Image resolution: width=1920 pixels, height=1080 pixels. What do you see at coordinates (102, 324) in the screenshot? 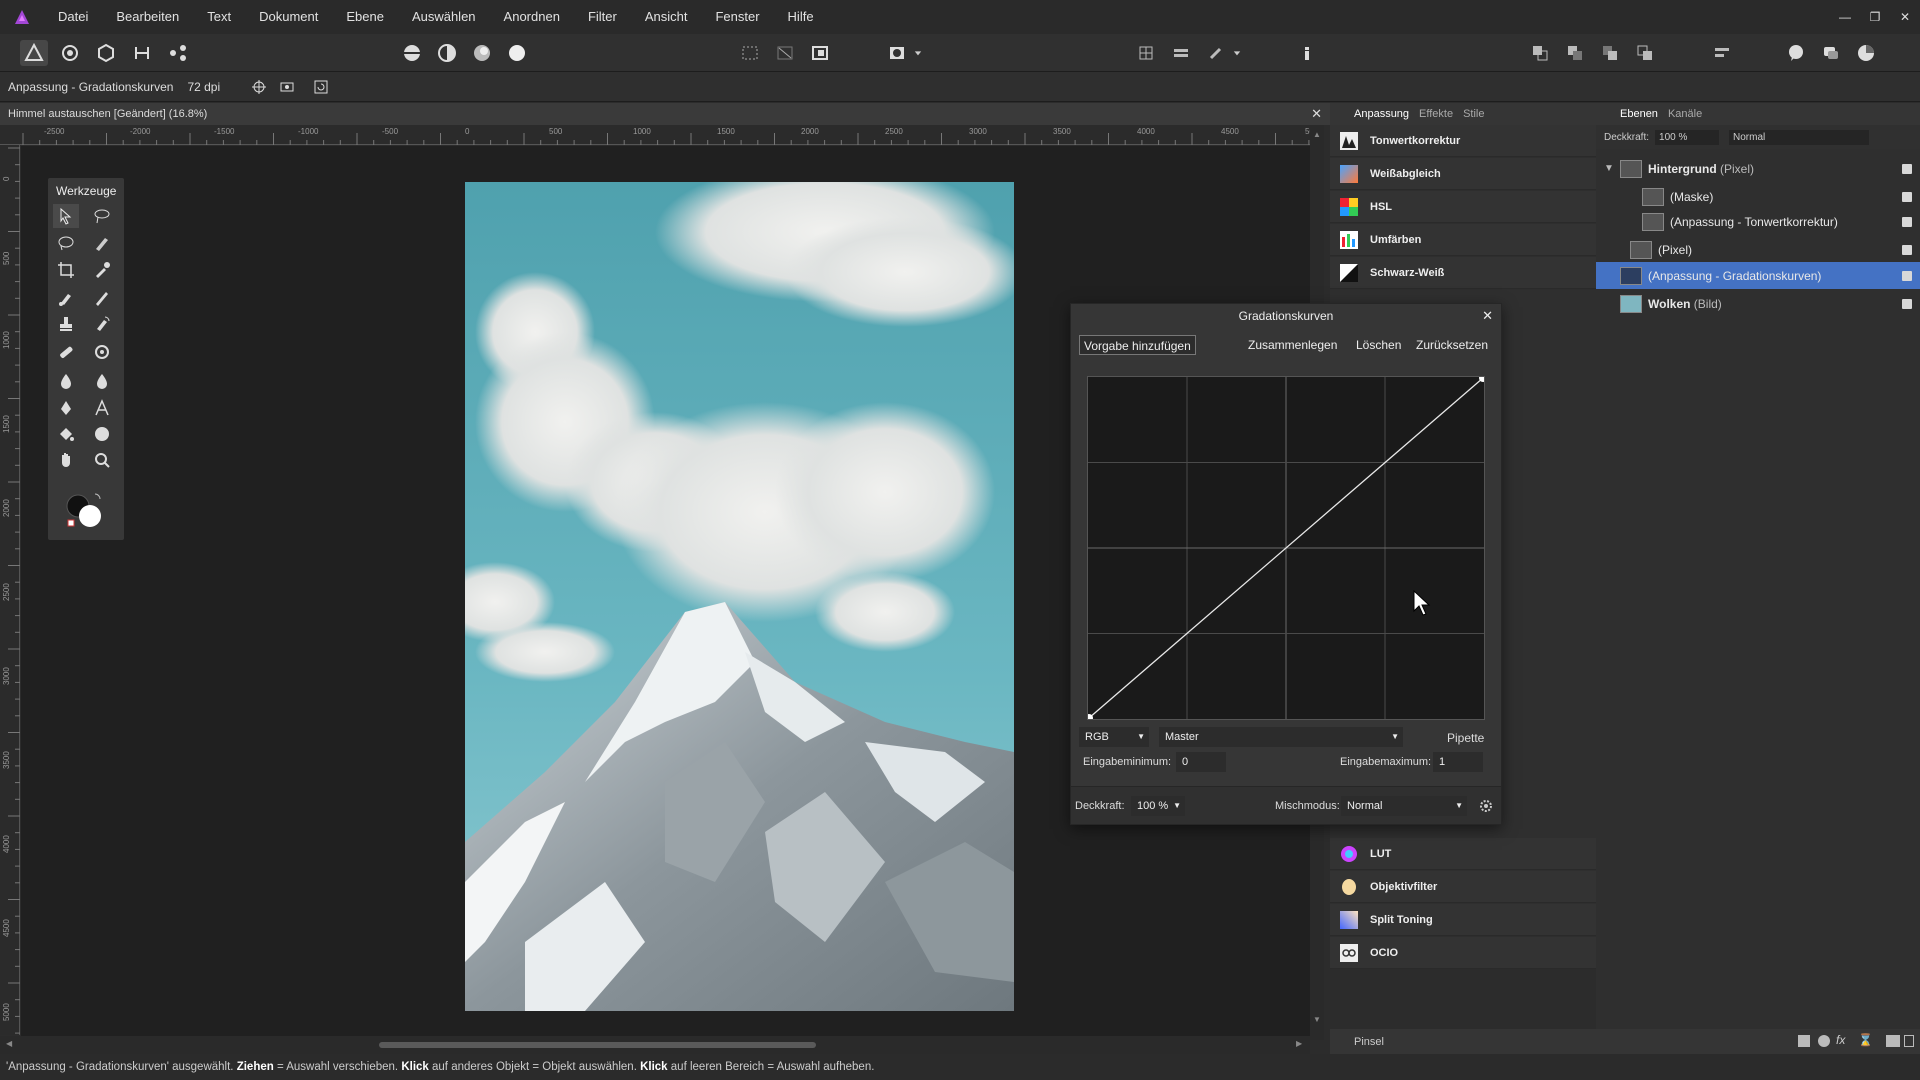
I see `undo-brush-tool-icon` at bounding box center [102, 324].